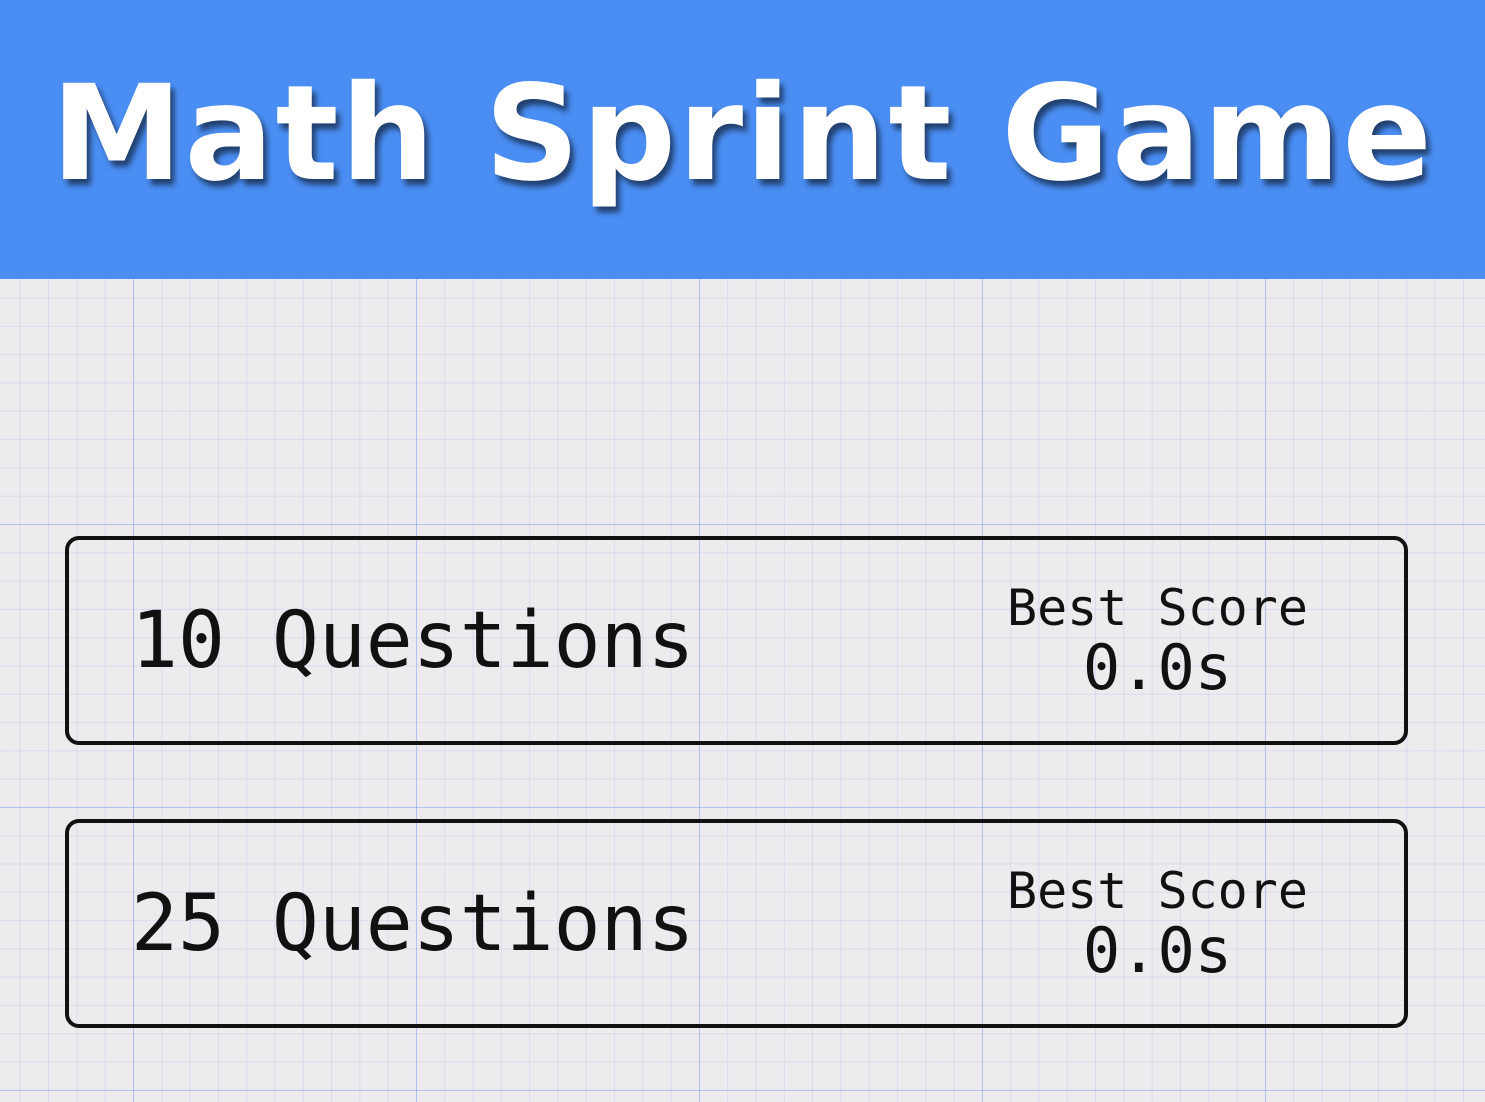 The width and height of the screenshot is (1485, 1102). What do you see at coordinates (413, 640) in the screenshot?
I see `option-label: 10 Questions` at bounding box center [413, 640].